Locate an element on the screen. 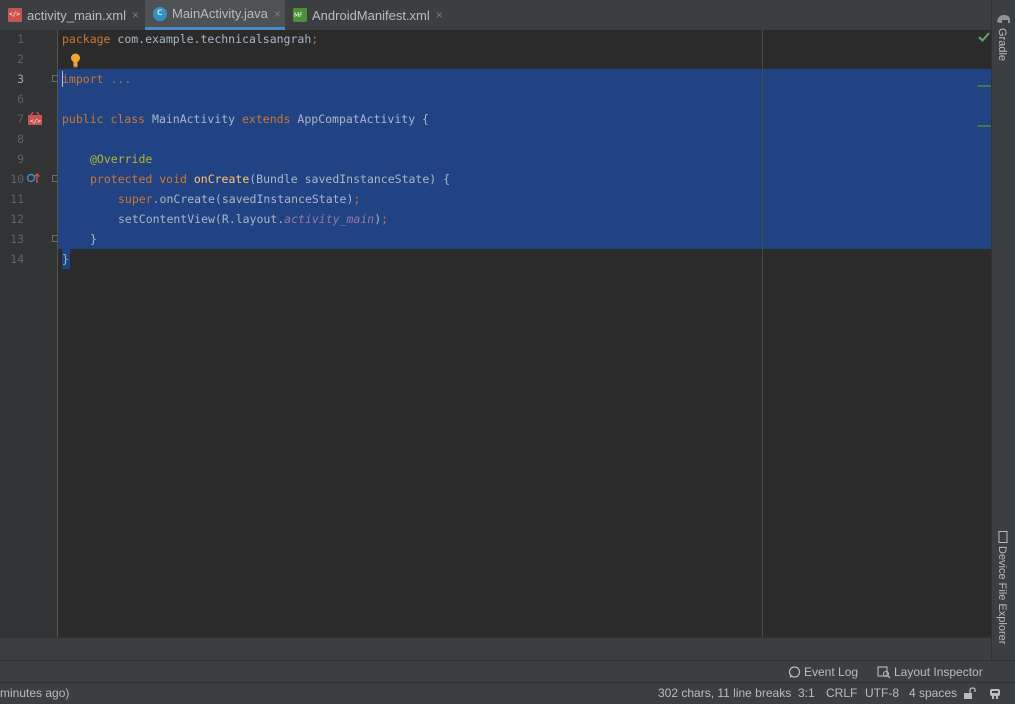  line-number: 8 is located at coordinates (20, 139).